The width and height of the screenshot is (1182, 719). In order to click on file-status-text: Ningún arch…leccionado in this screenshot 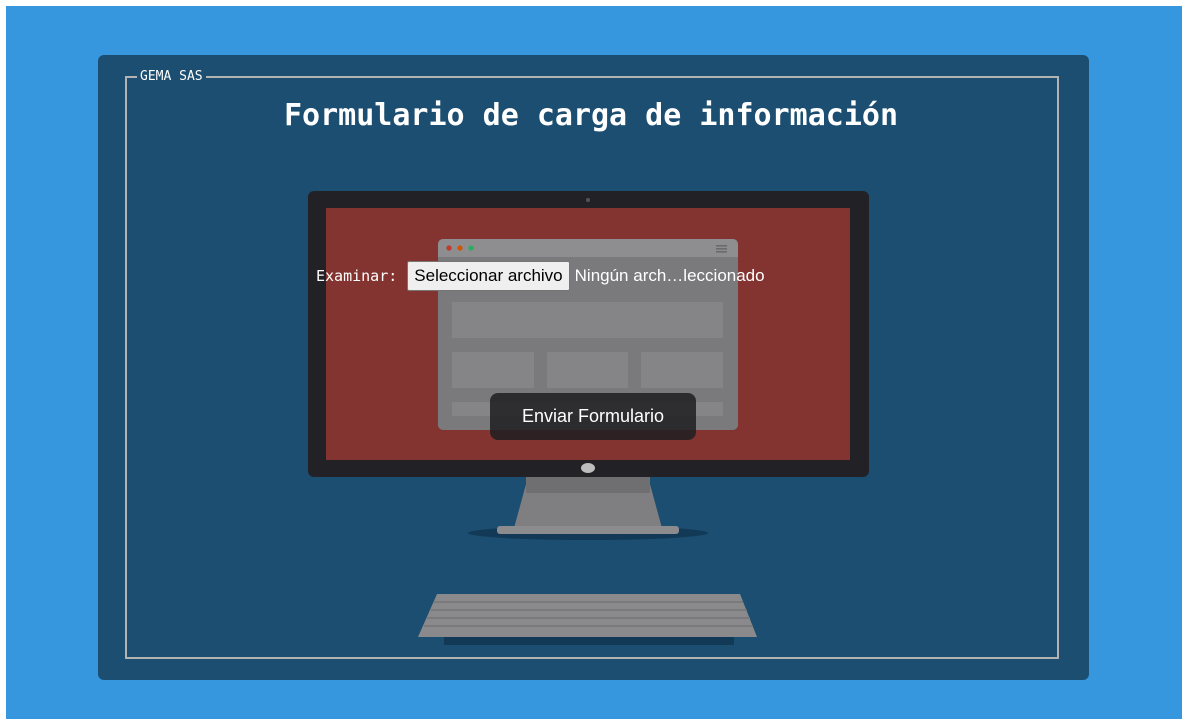, I will do `click(669, 275)`.